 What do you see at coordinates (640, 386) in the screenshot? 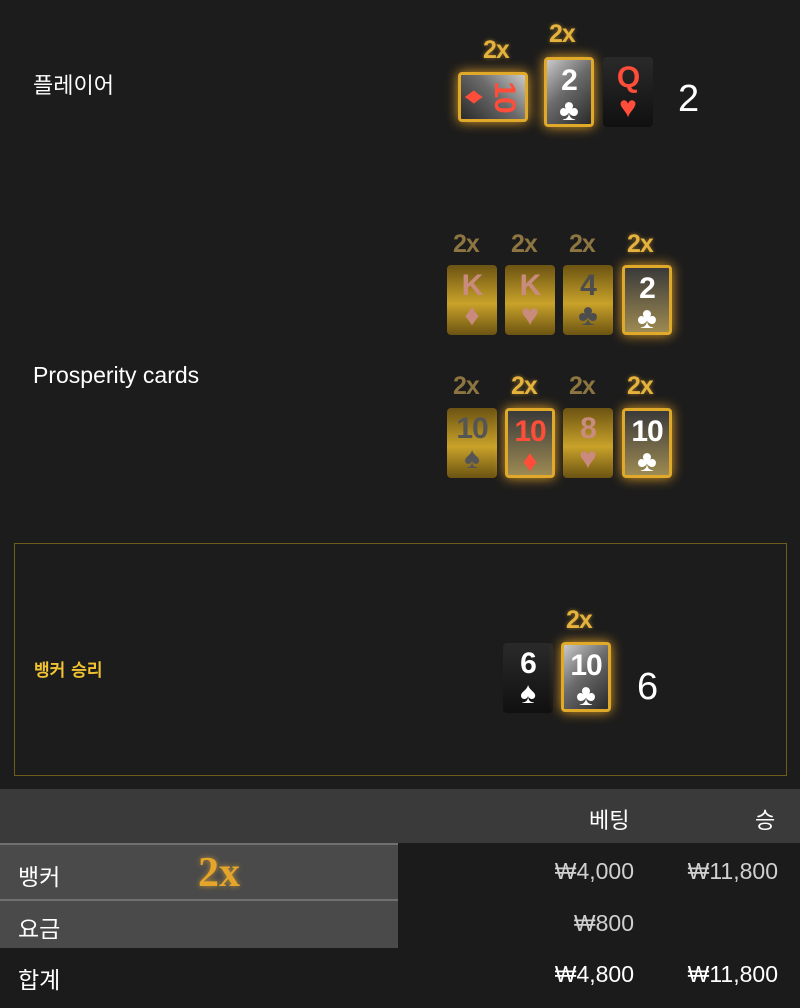
I see `prosperity-r2-c4-multiplier: 2x` at bounding box center [640, 386].